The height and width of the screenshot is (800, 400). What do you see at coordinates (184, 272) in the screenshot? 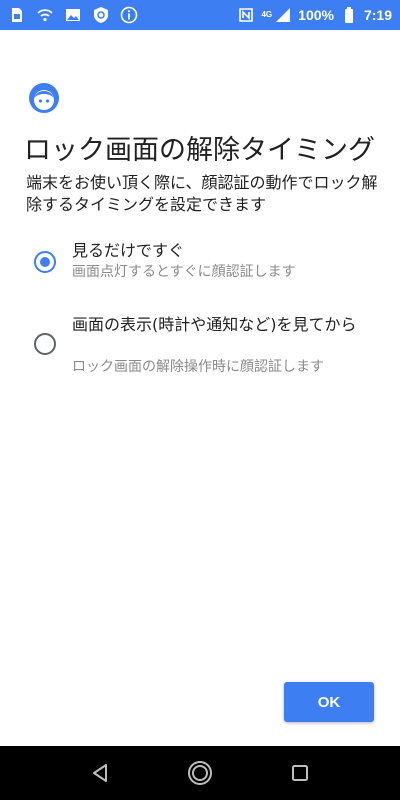
I see `option-sublabel: 画面点灯するとすぐに顔認証します` at bounding box center [184, 272].